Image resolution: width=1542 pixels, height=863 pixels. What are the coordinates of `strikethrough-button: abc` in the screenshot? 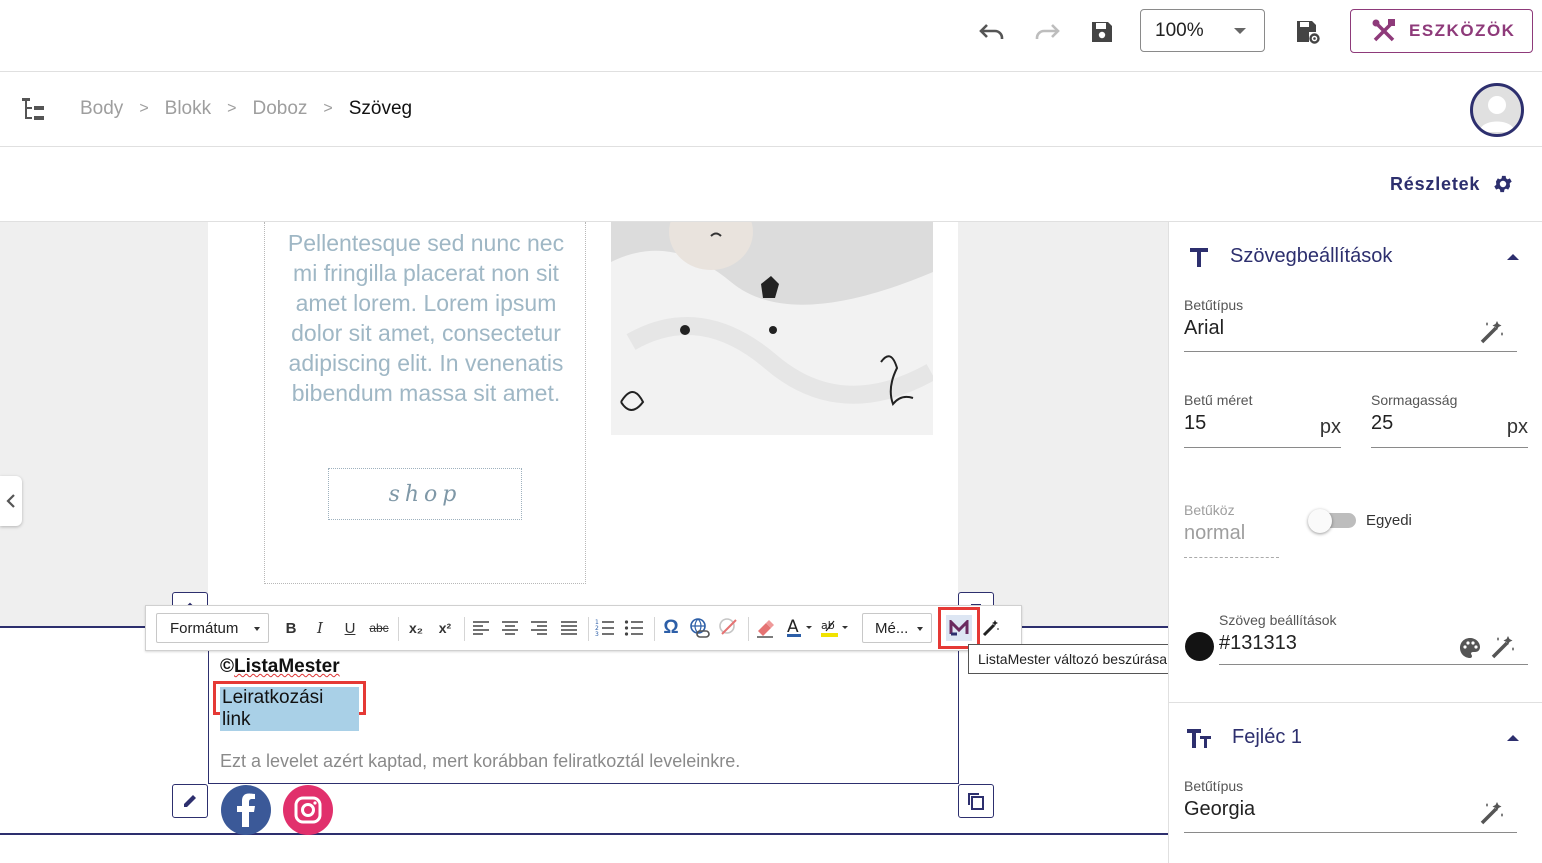 It's located at (379, 628).